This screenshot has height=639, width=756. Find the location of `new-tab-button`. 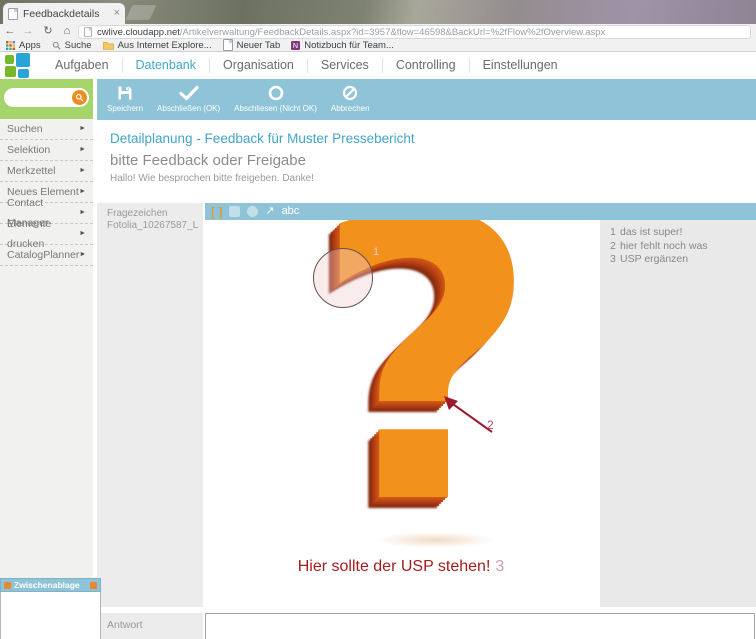

new-tab-button is located at coordinates (141, 12).